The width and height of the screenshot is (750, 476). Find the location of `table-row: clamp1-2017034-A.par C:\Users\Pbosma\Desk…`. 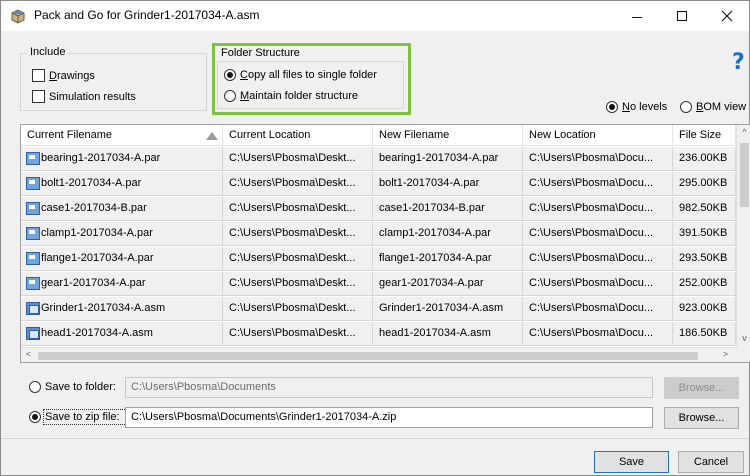

table-row: clamp1-2017034-A.par C:\Users\Pbosma\Desk… is located at coordinates (378, 234).